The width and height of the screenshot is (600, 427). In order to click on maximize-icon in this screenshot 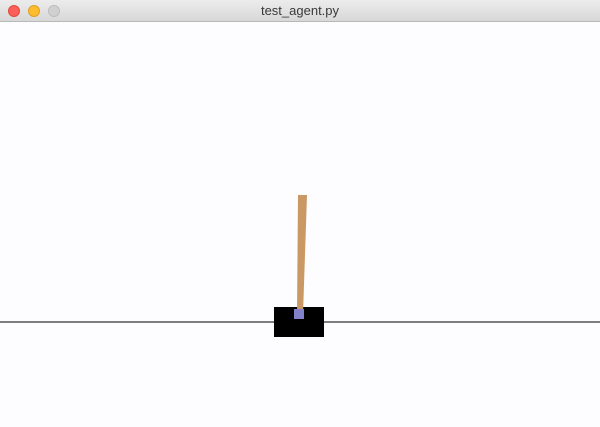, I will do `click(54, 11)`.